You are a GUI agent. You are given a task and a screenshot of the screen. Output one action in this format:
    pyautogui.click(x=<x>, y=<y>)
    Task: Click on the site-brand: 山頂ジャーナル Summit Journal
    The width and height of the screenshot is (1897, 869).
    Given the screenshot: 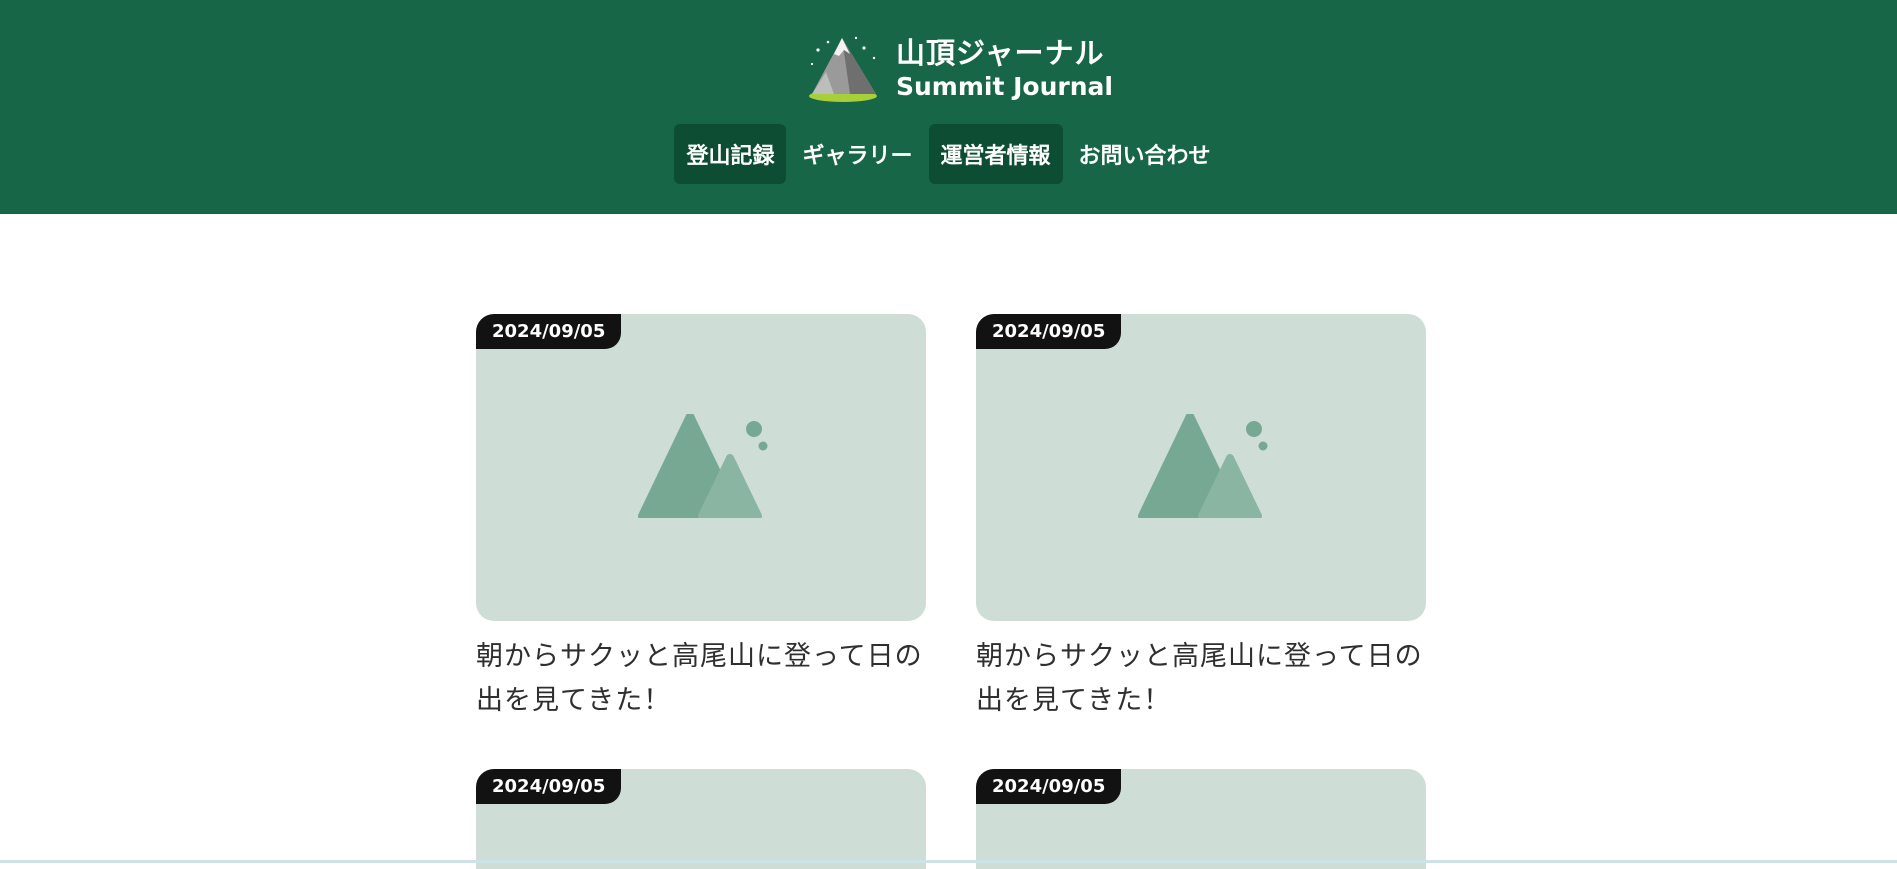 What is the action you would take?
    pyautogui.click(x=958, y=69)
    